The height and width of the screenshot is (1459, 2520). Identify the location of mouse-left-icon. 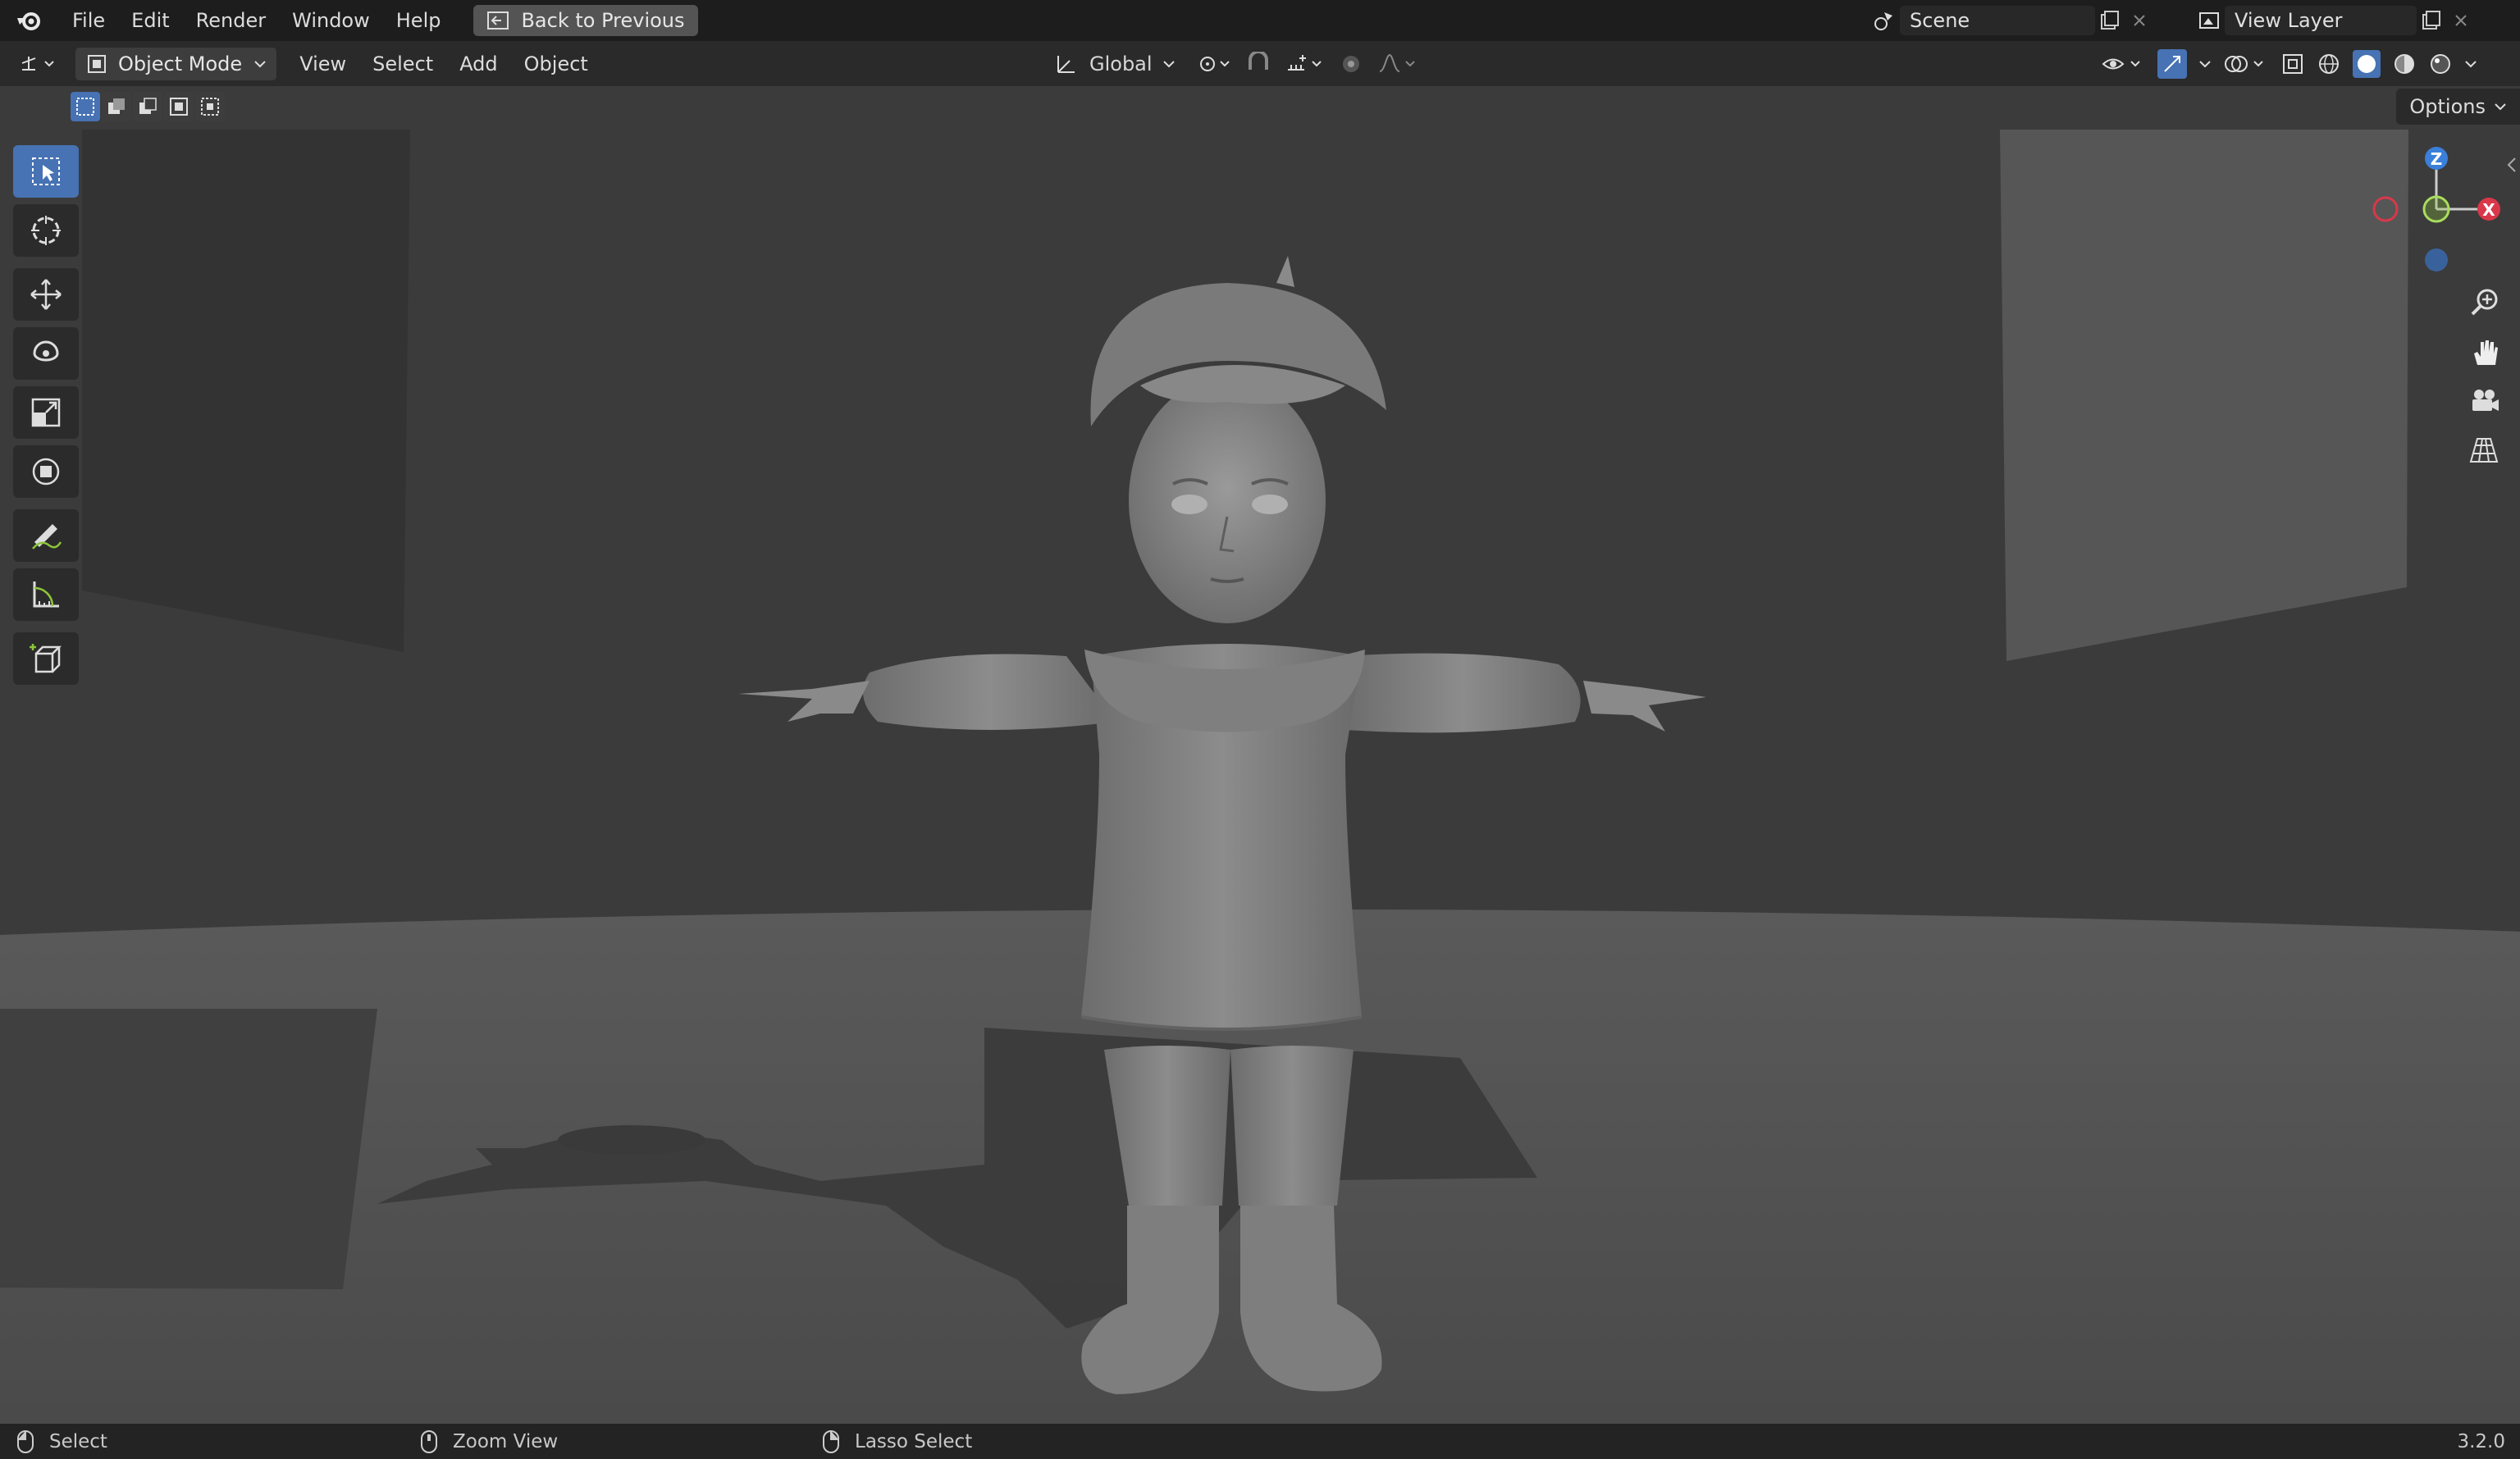
(26, 1441).